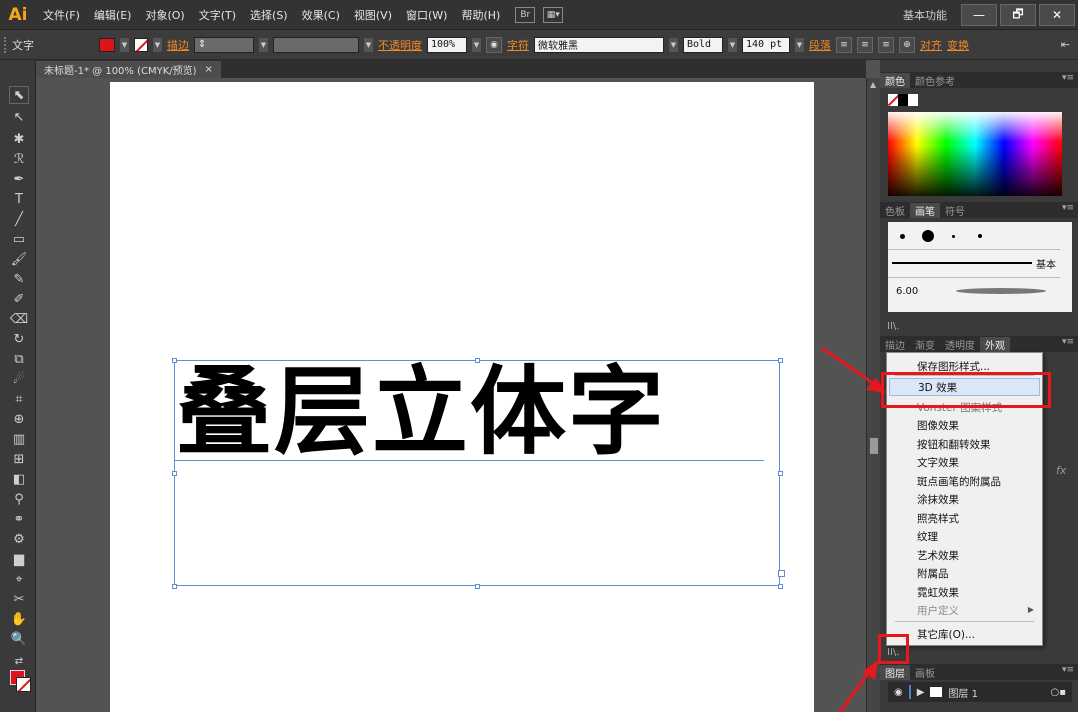 The image size is (1078, 712). What do you see at coordinates (938, 518) in the screenshot?
I see `menu-item-illuminate-styles: 照亮样式` at bounding box center [938, 518].